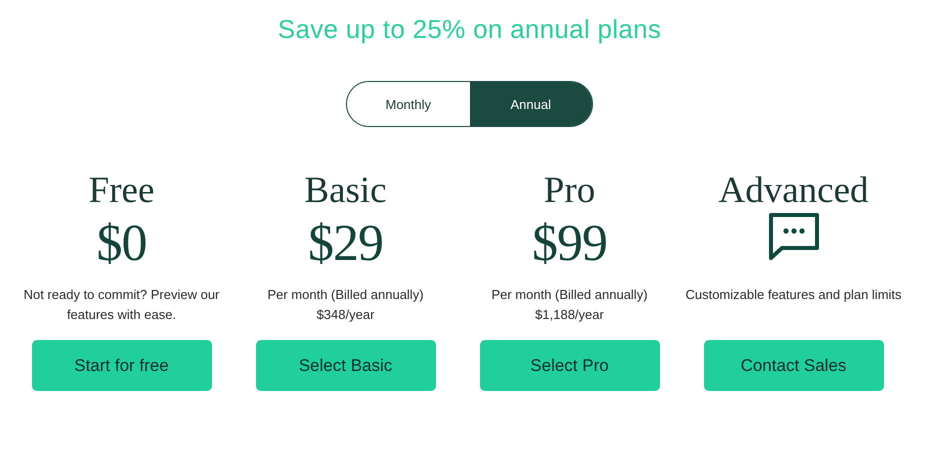  Describe the element at coordinates (121, 305) in the screenshot. I see `plan-description: Not ready to commit? Preview our features with ease.` at that location.